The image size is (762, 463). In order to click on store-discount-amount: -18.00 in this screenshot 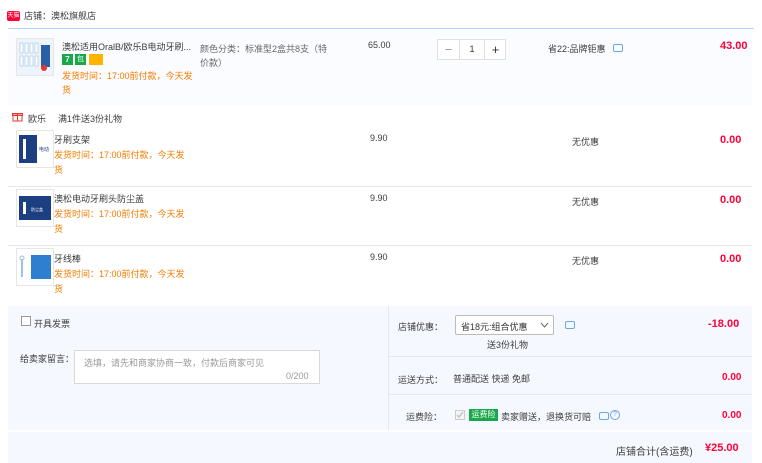, I will do `click(724, 324)`.